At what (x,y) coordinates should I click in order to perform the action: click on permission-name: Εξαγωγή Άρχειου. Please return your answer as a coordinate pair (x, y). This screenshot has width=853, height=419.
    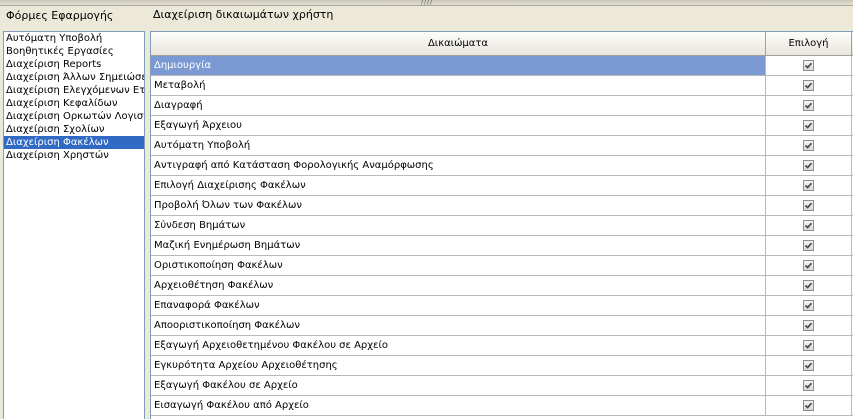
    Looking at the image, I should click on (458, 125).